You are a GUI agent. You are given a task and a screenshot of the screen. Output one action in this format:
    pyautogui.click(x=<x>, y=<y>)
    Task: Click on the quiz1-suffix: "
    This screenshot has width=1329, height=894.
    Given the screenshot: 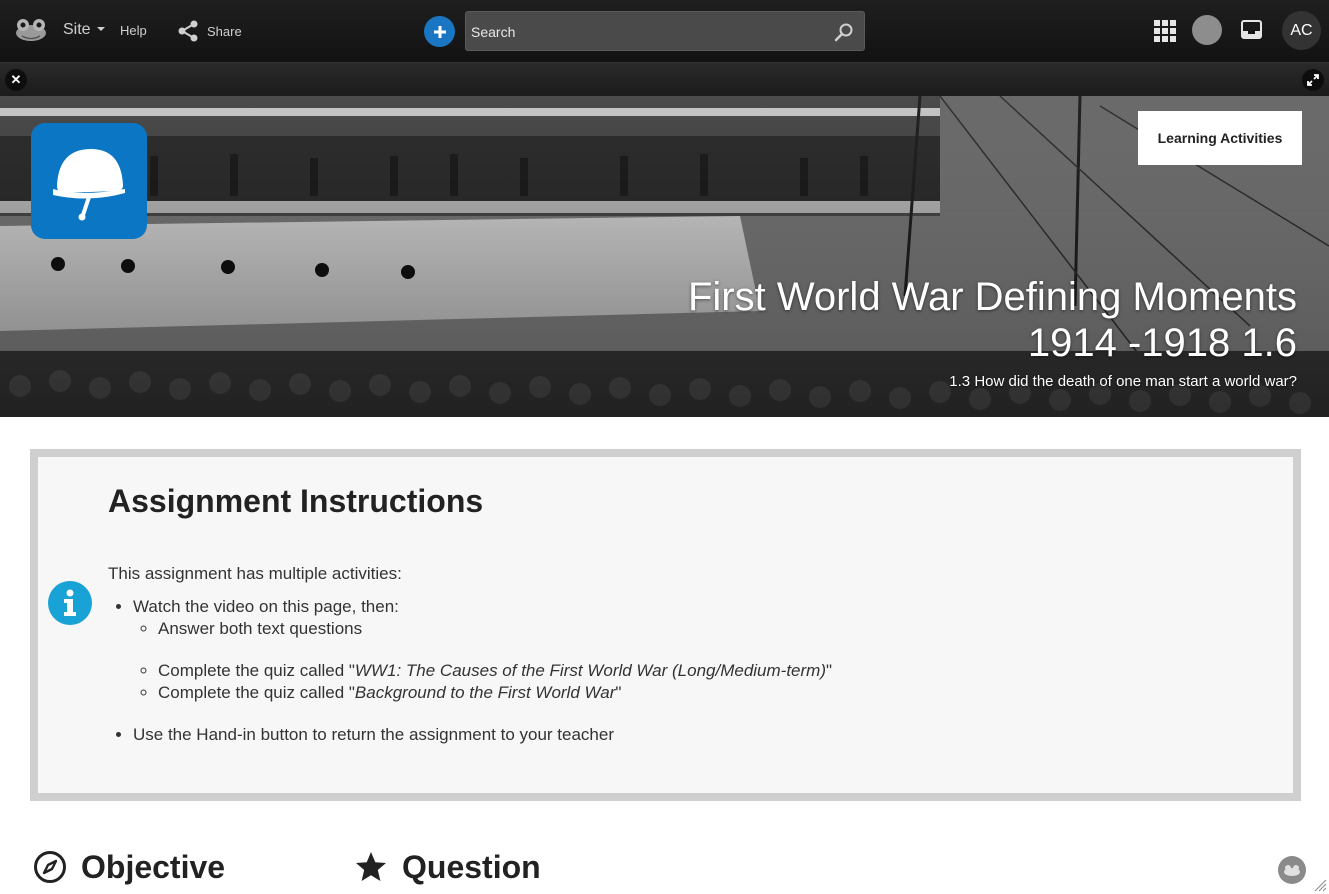 What is the action you would take?
    pyautogui.click(x=829, y=670)
    